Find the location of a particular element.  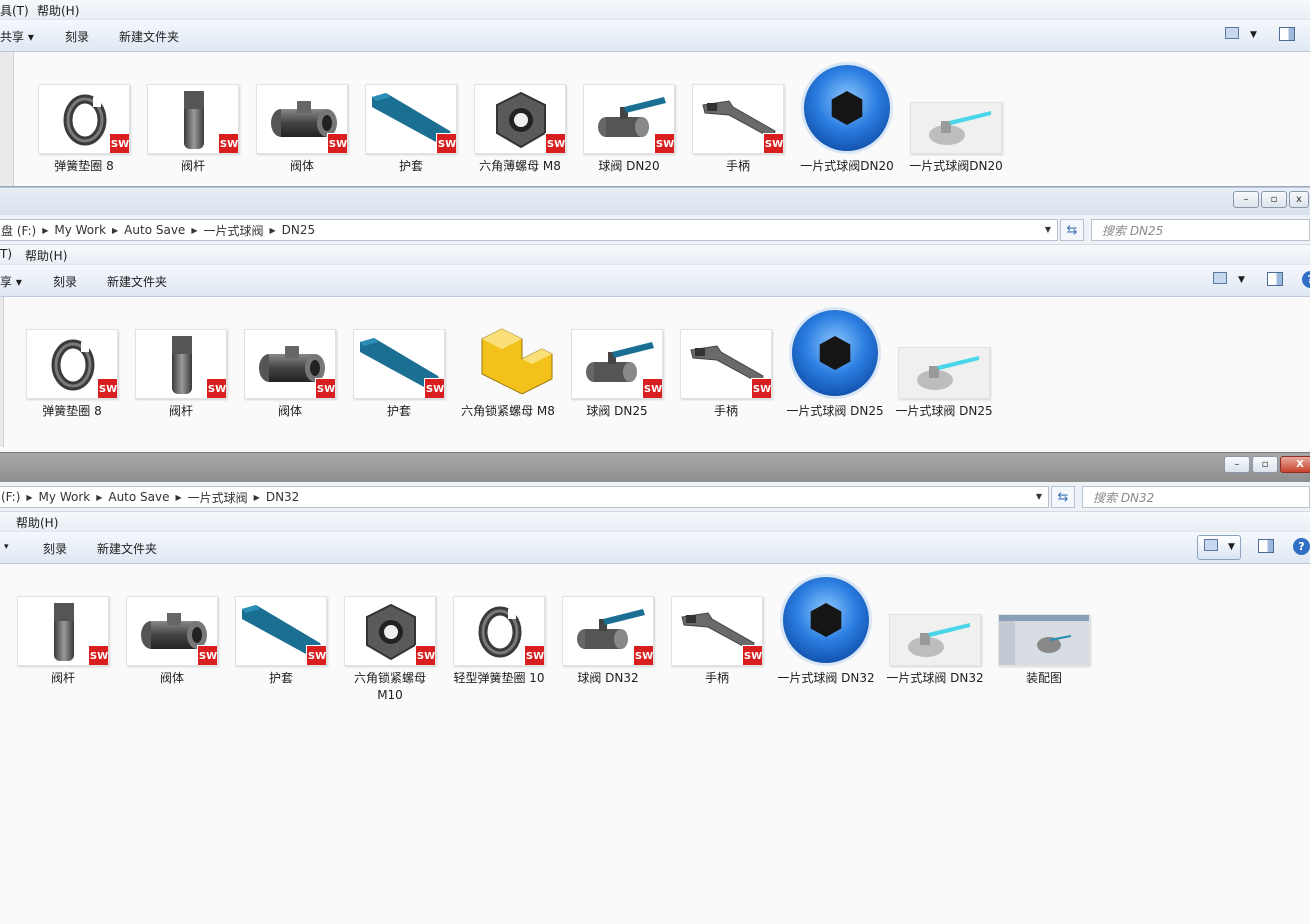

file-item: SW 球阀 DN20 is located at coordinates (629, 129).